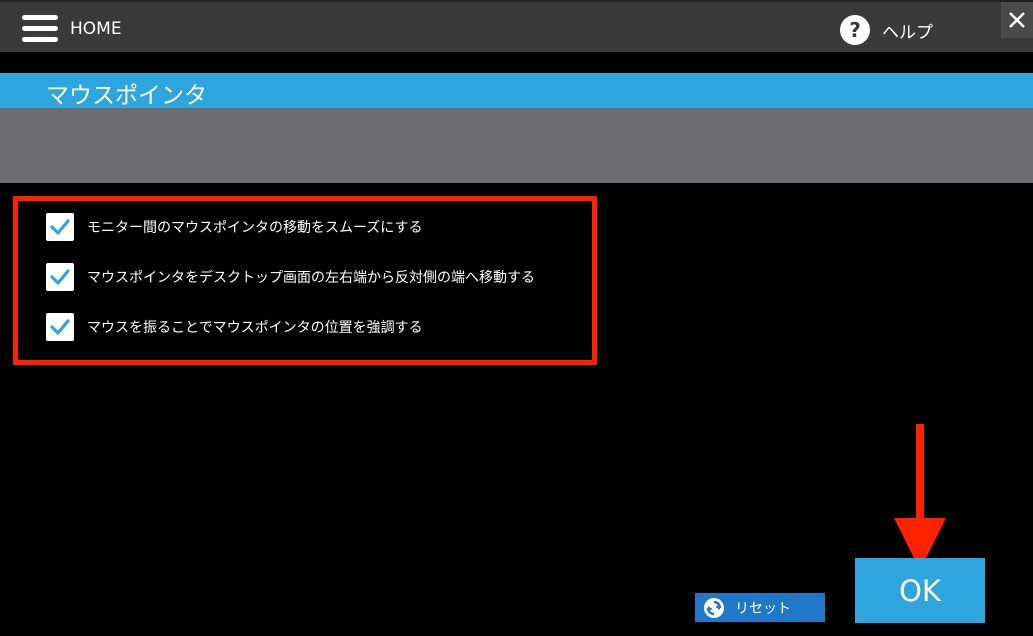  I want to click on option-smooth-monitor-move: モニター間のマウスポインタの移動をスムーズにする, so click(234, 227).